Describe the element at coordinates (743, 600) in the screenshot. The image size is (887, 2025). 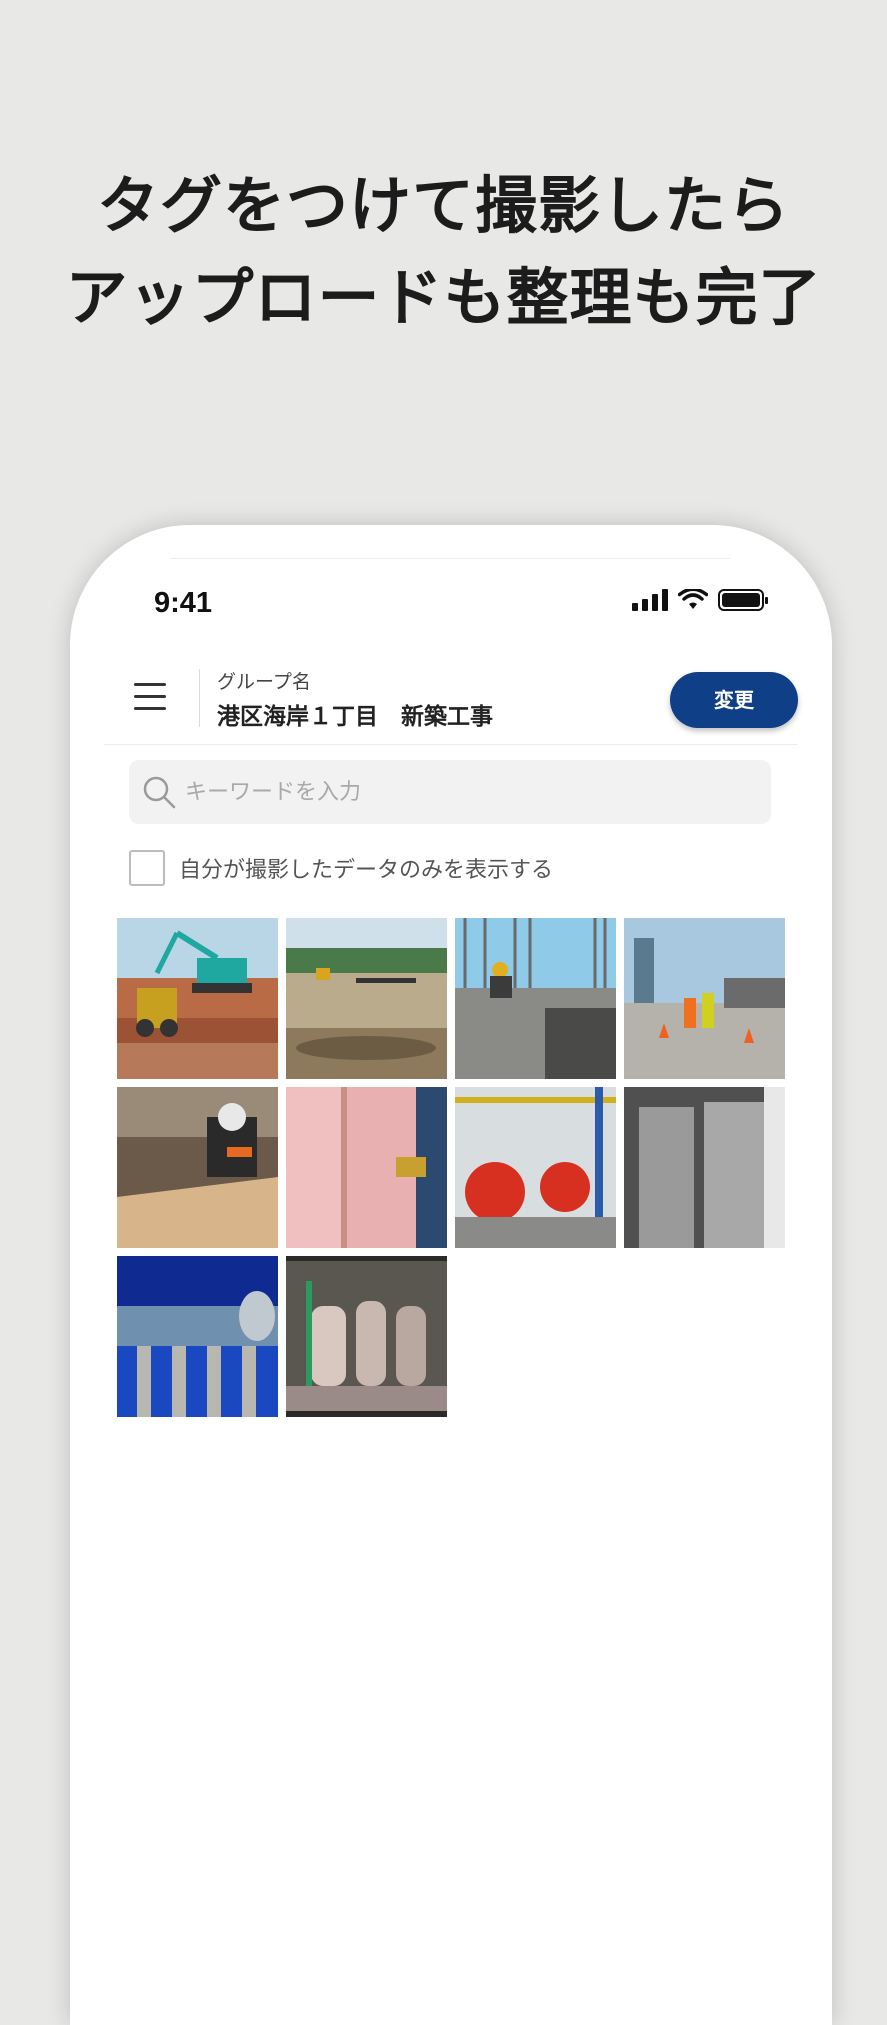
I see `battery-icon` at that location.